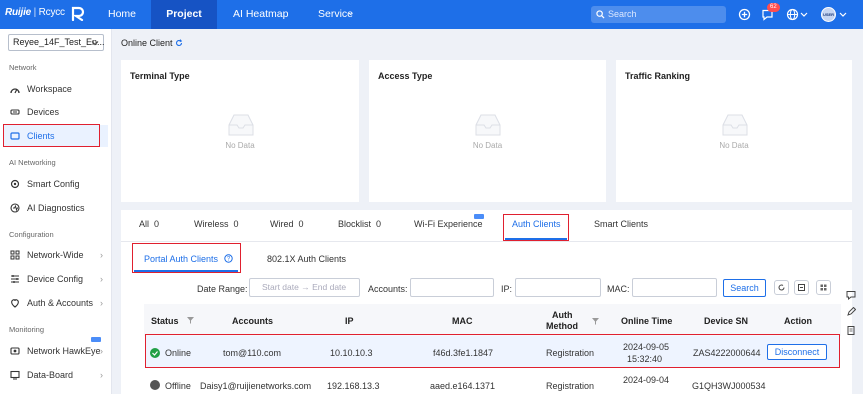  What do you see at coordinates (828, 14) in the screenshot?
I see `user-avatar: USER` at bounding box center [828, 14].